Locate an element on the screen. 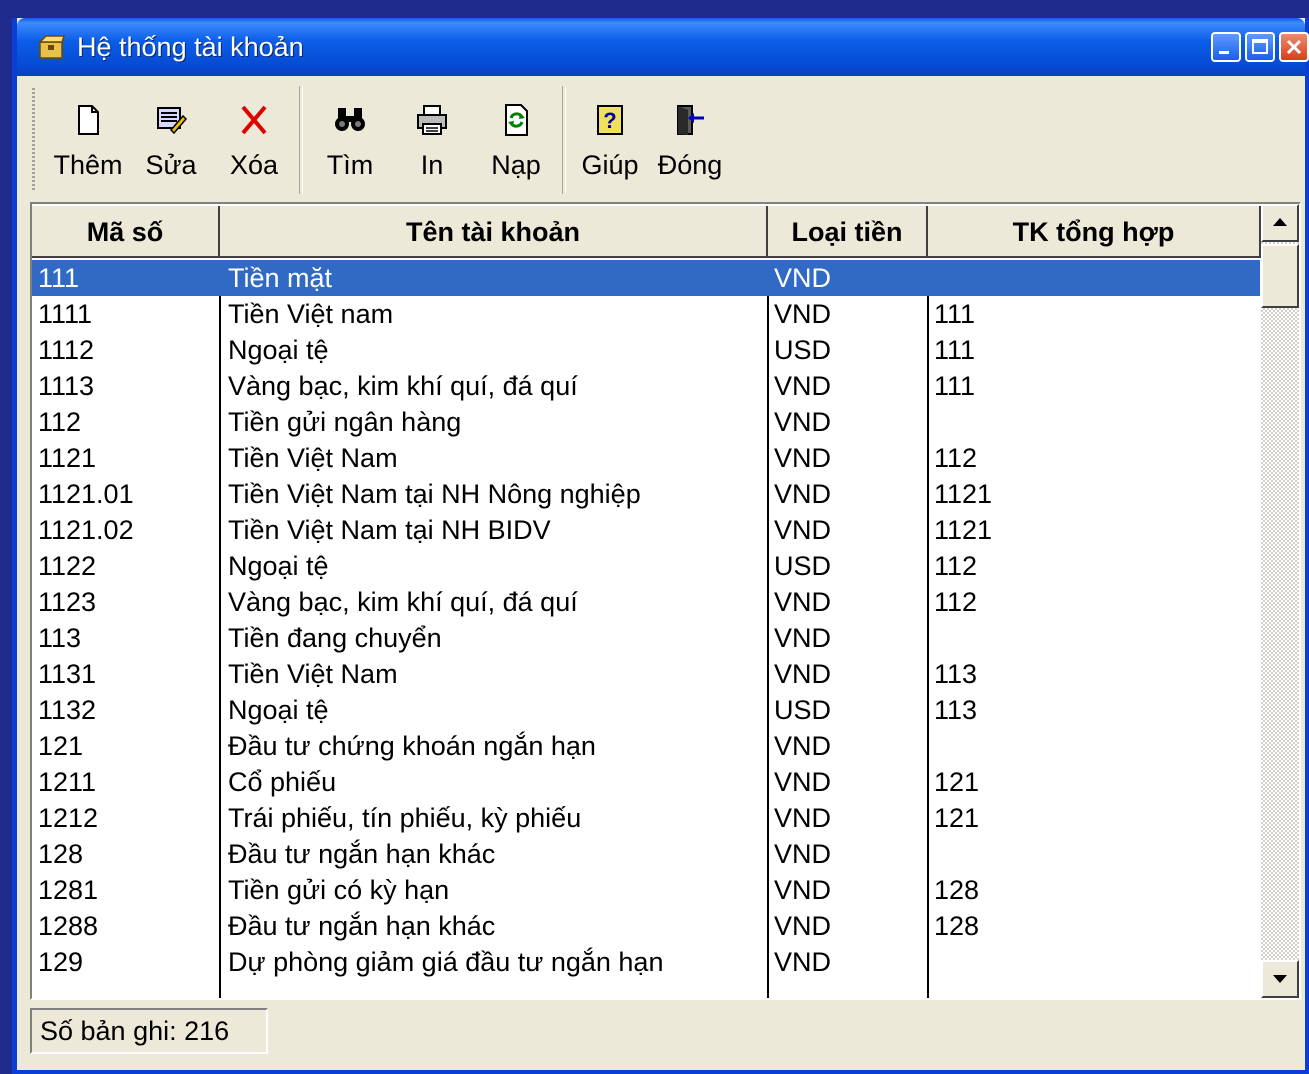  folder-box-icon is located at coordinates (51, 47).